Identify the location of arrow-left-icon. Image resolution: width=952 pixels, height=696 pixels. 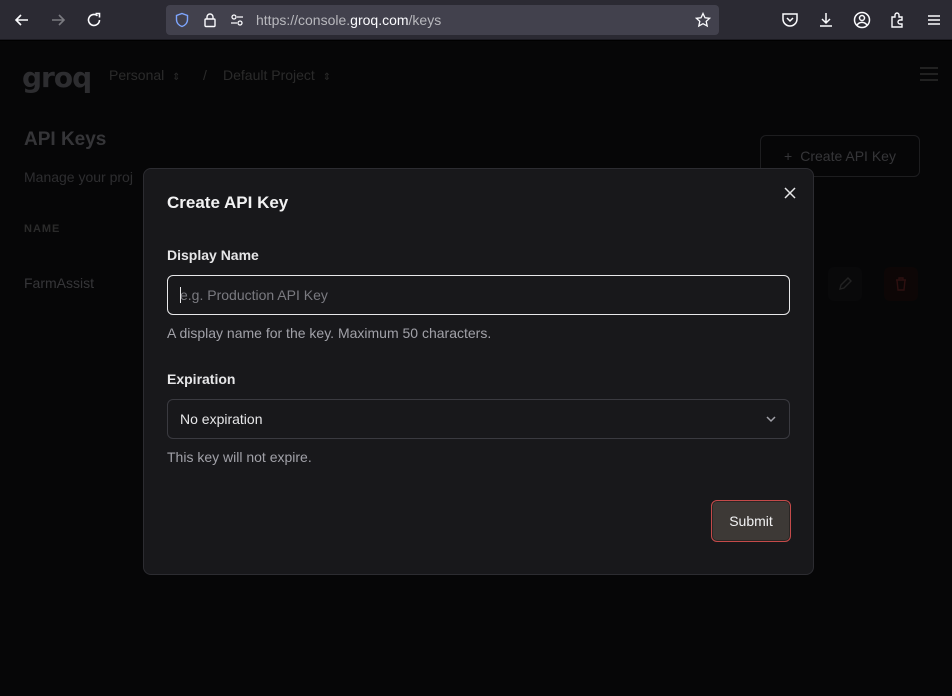
(21, 20).